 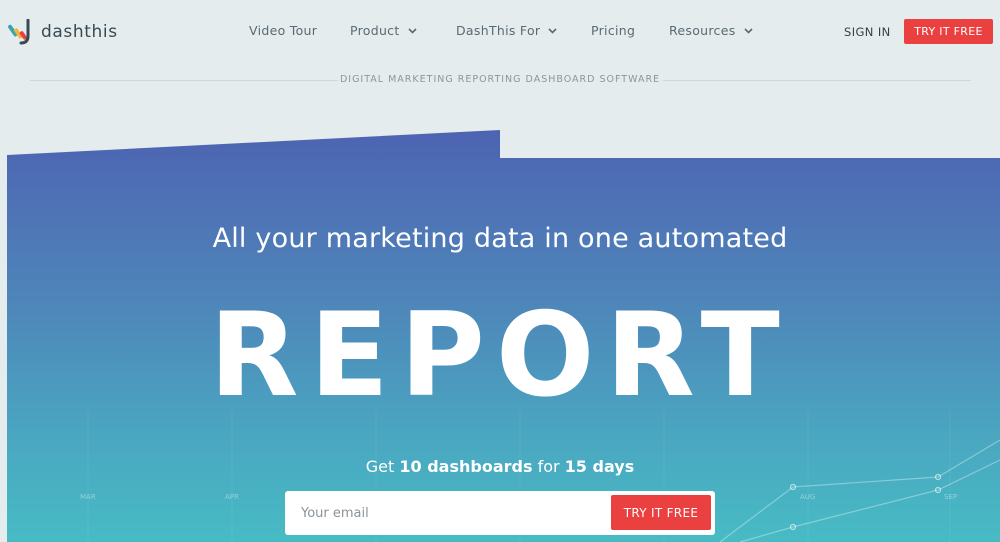 I want to click on nav-pricing-label: Pricing, so click(x=613, y=30).